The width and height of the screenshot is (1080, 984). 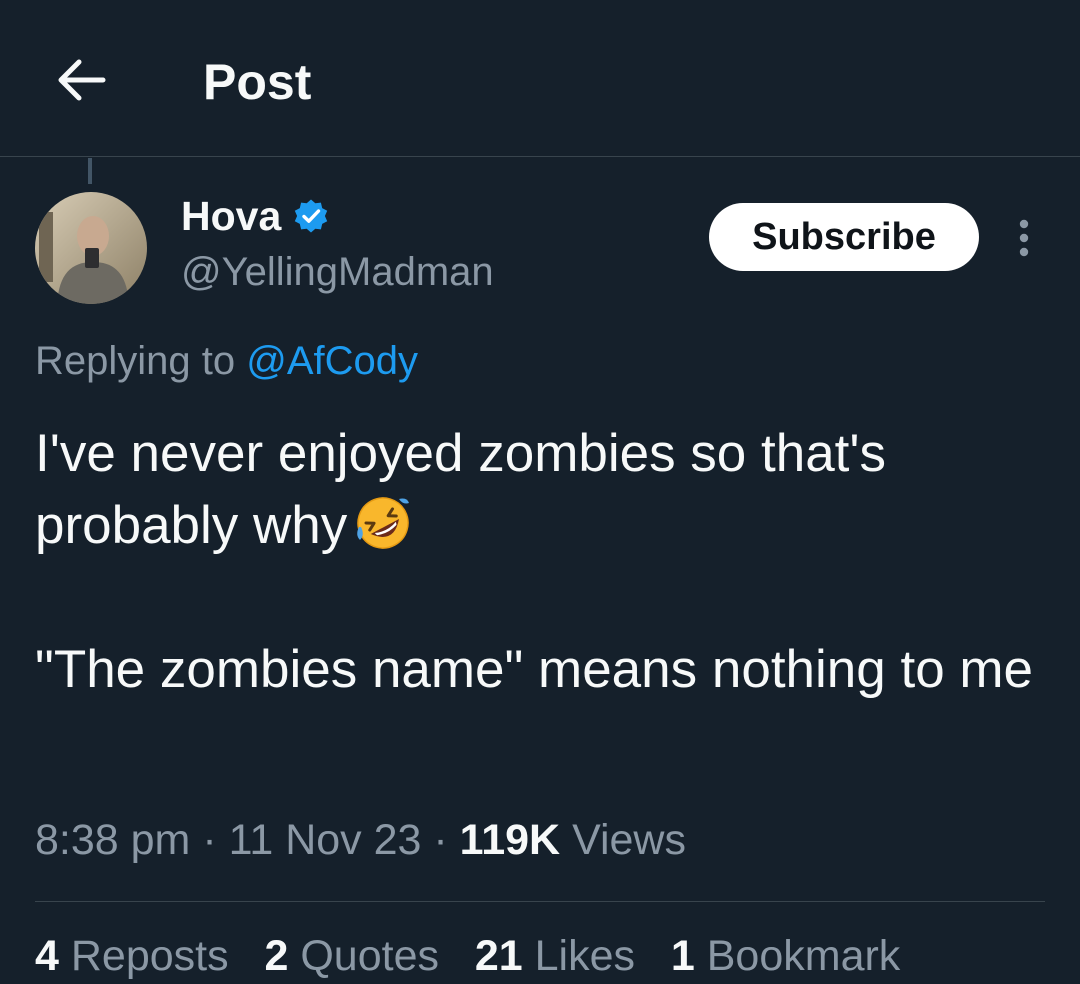 I want to click on tweet-time: 8:38 pm, so click(x=112, y=840).